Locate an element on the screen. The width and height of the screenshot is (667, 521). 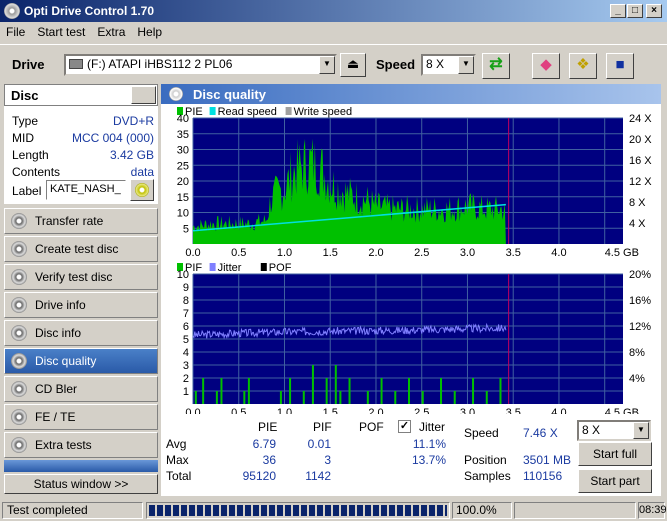
nav-label: FE / TE is located at coordinates (55, 417).